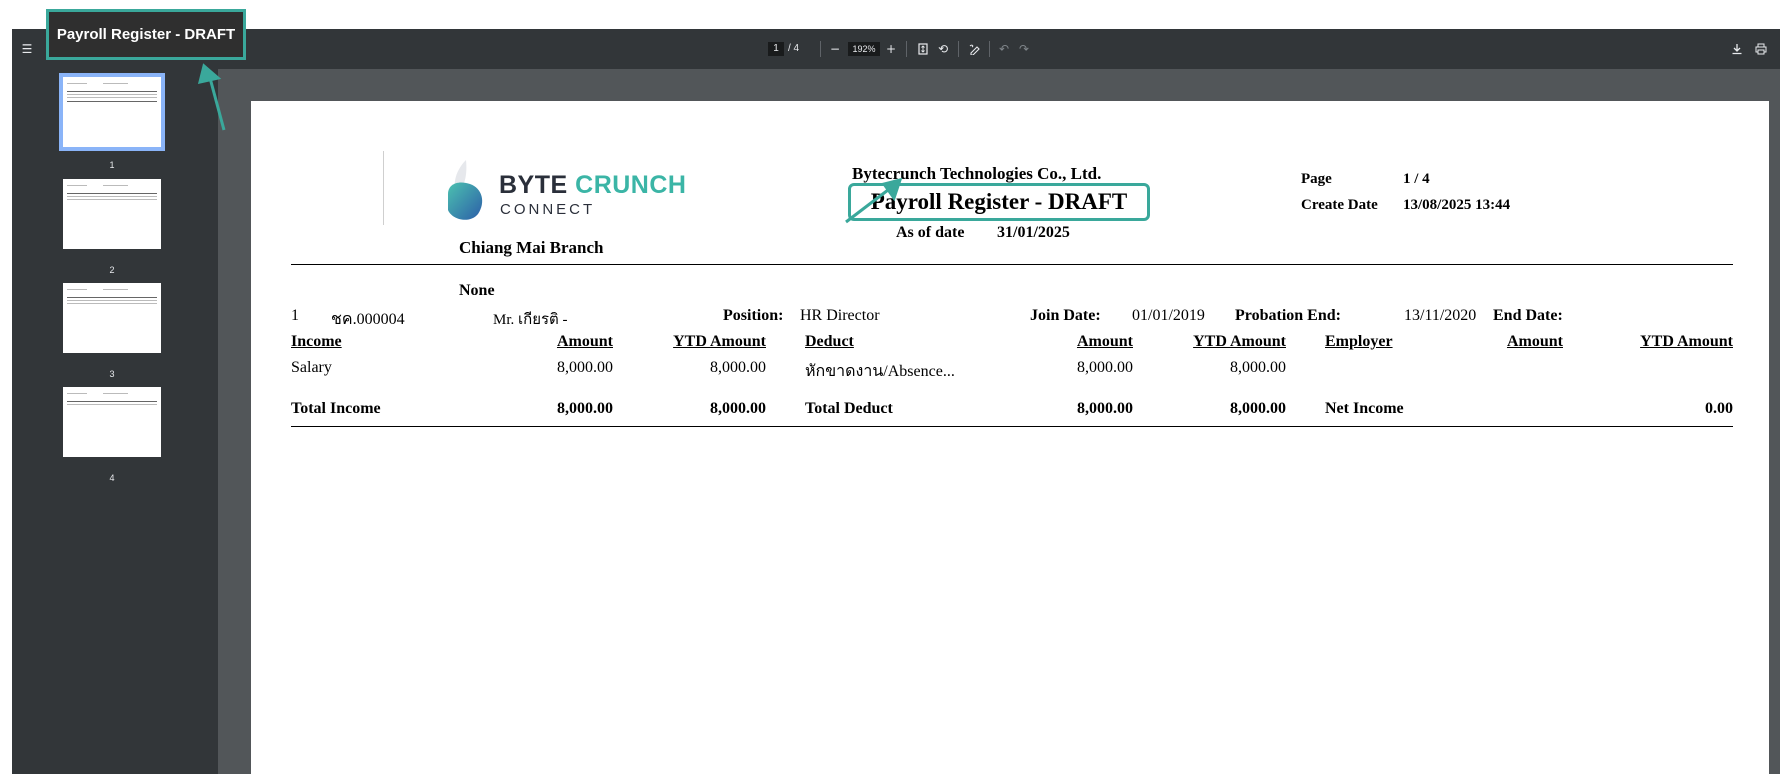 The height and width of the screenshot is (774, 1780). What do you see at coordinates (840, 315) in the screenshot?
I see `position-value: HR Director` at bounding box center [840, 315].